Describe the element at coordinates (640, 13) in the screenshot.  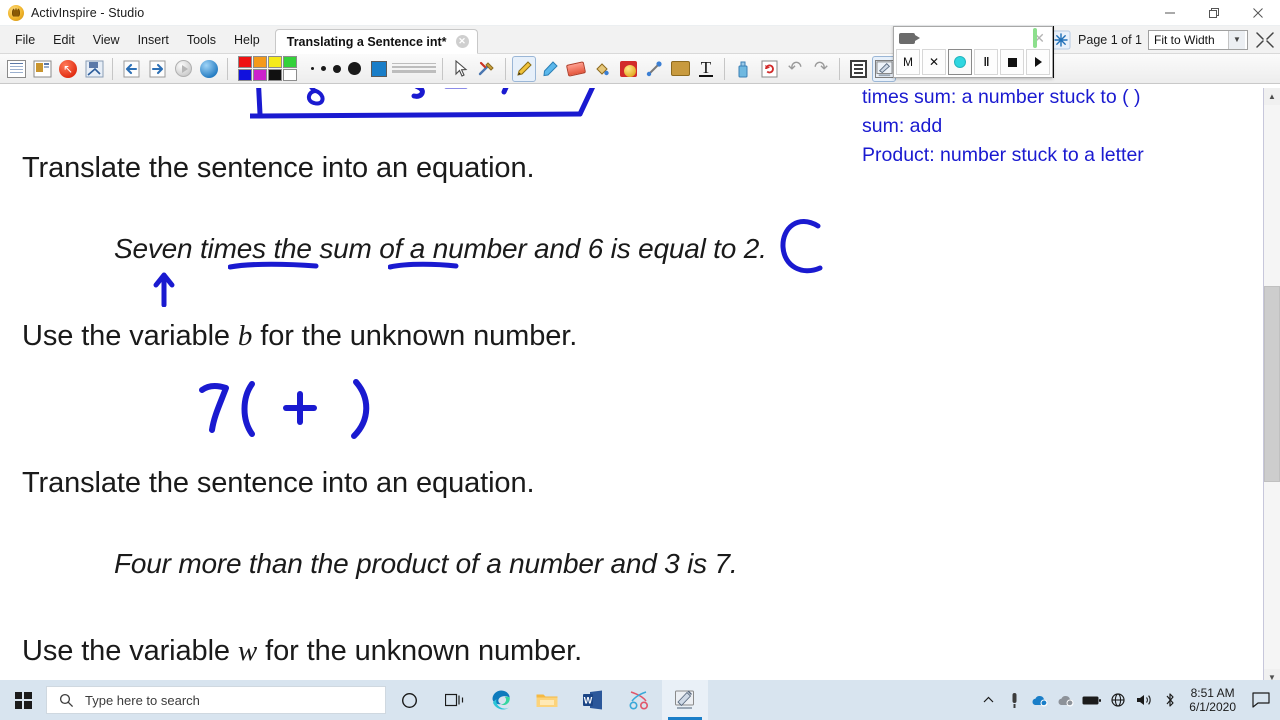
I see `window-title-bar: ActivInspire - Studio` at that location.